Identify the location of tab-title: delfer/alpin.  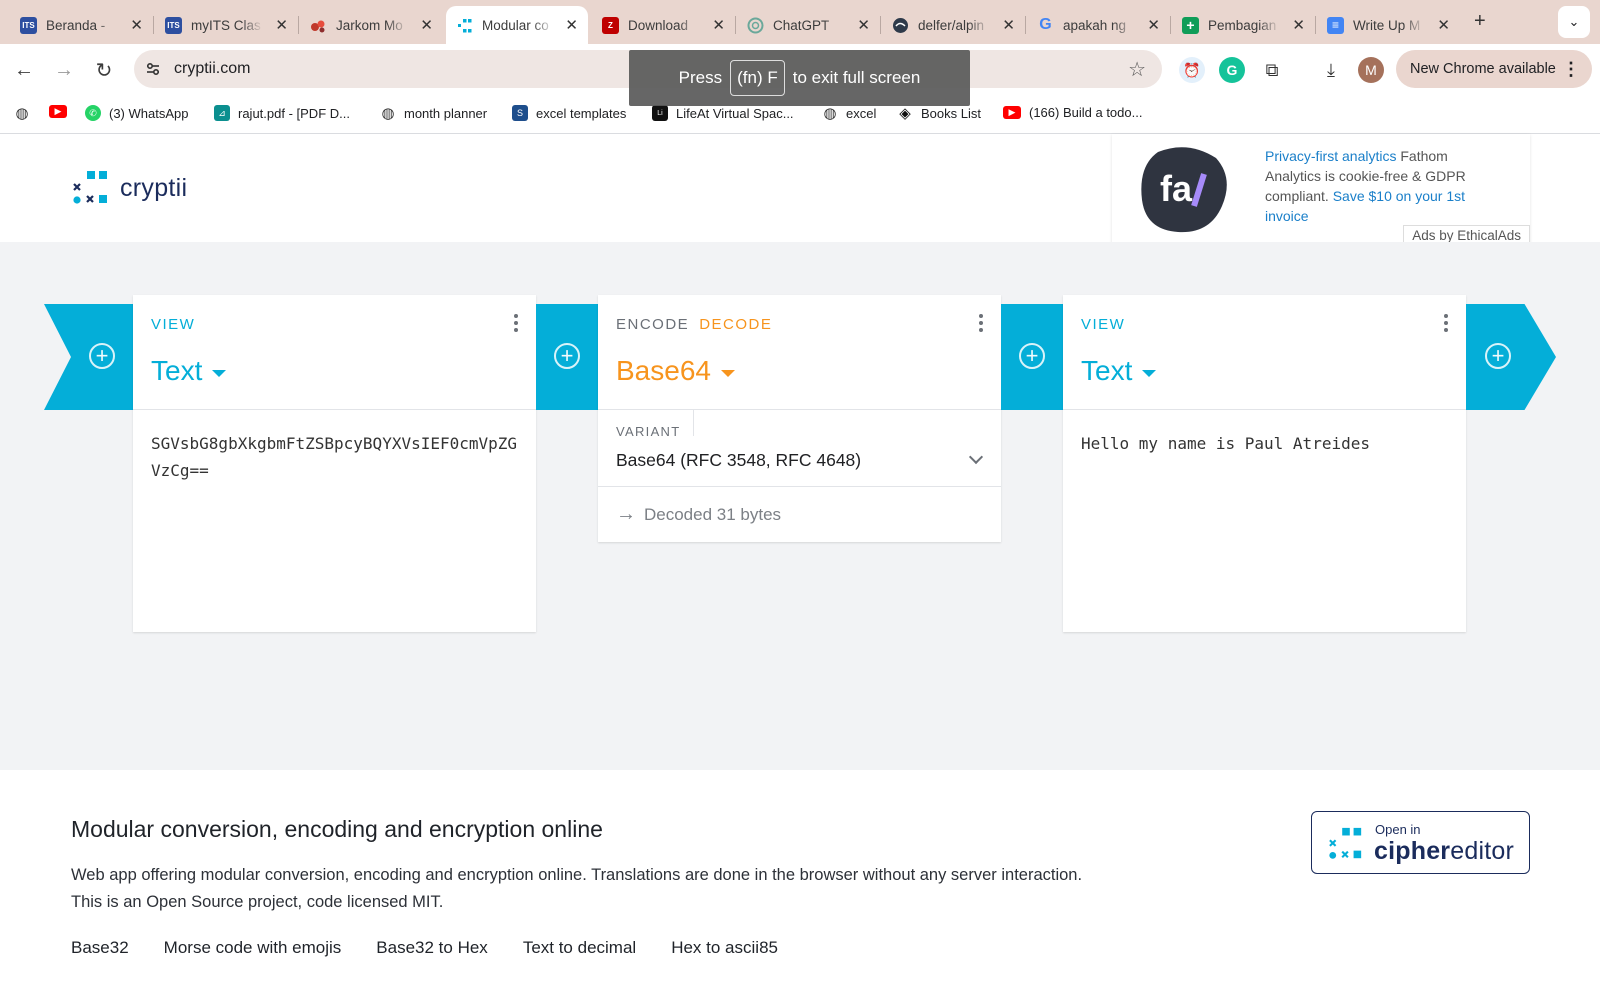
(951, 25).